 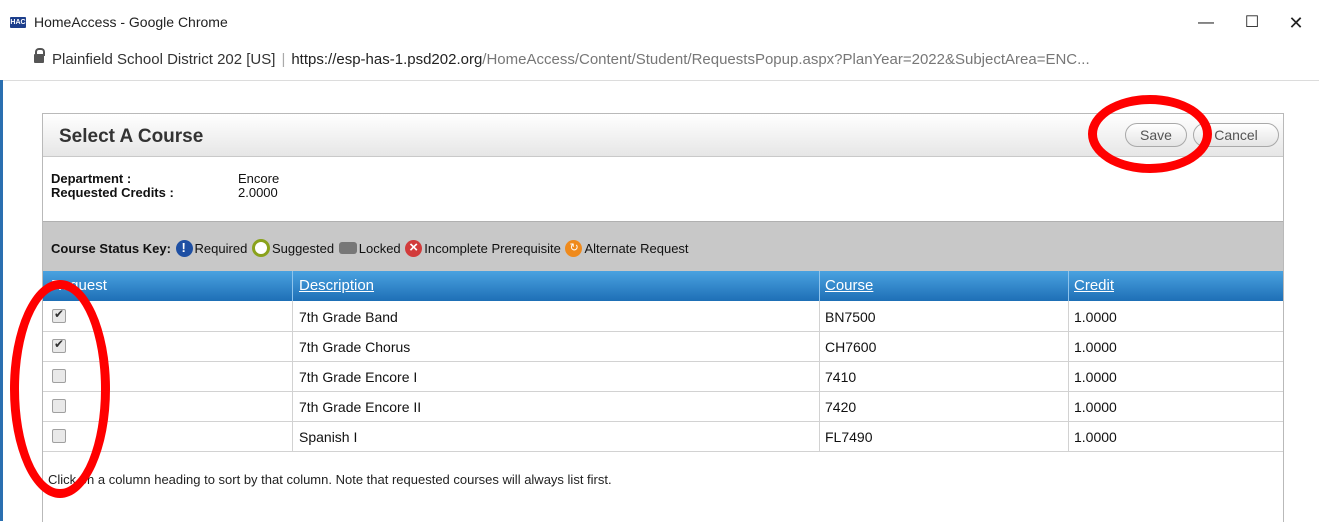 What do you see at coordinates (336, 285) in the screenshot?
I see `column-description: Description` at bounding box center [336, 285].